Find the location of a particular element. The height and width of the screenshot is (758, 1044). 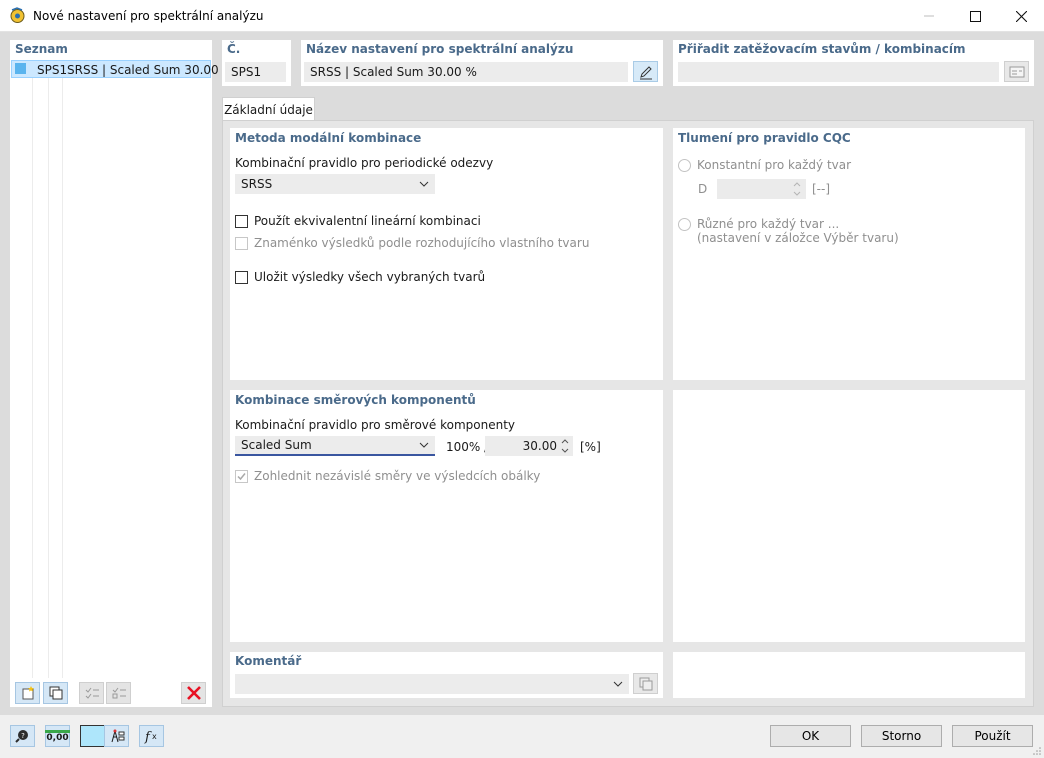

independent-directions-checkbox is located at coordinates (241, 476).